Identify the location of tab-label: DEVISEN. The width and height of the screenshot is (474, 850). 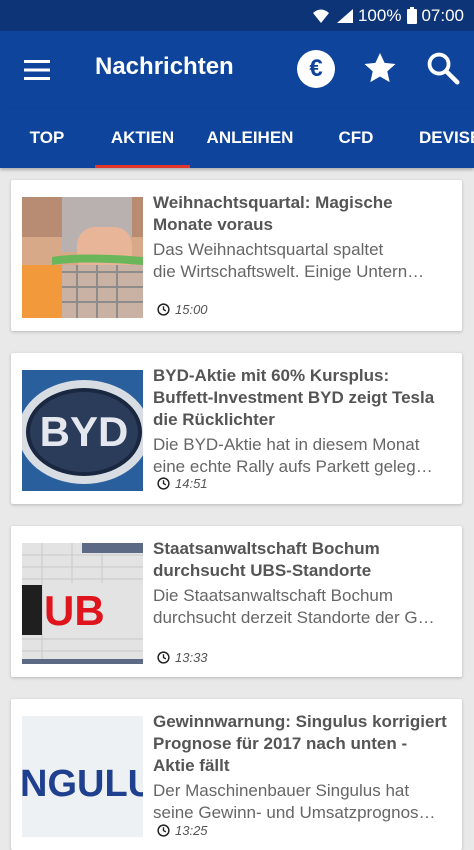
(446, 137).